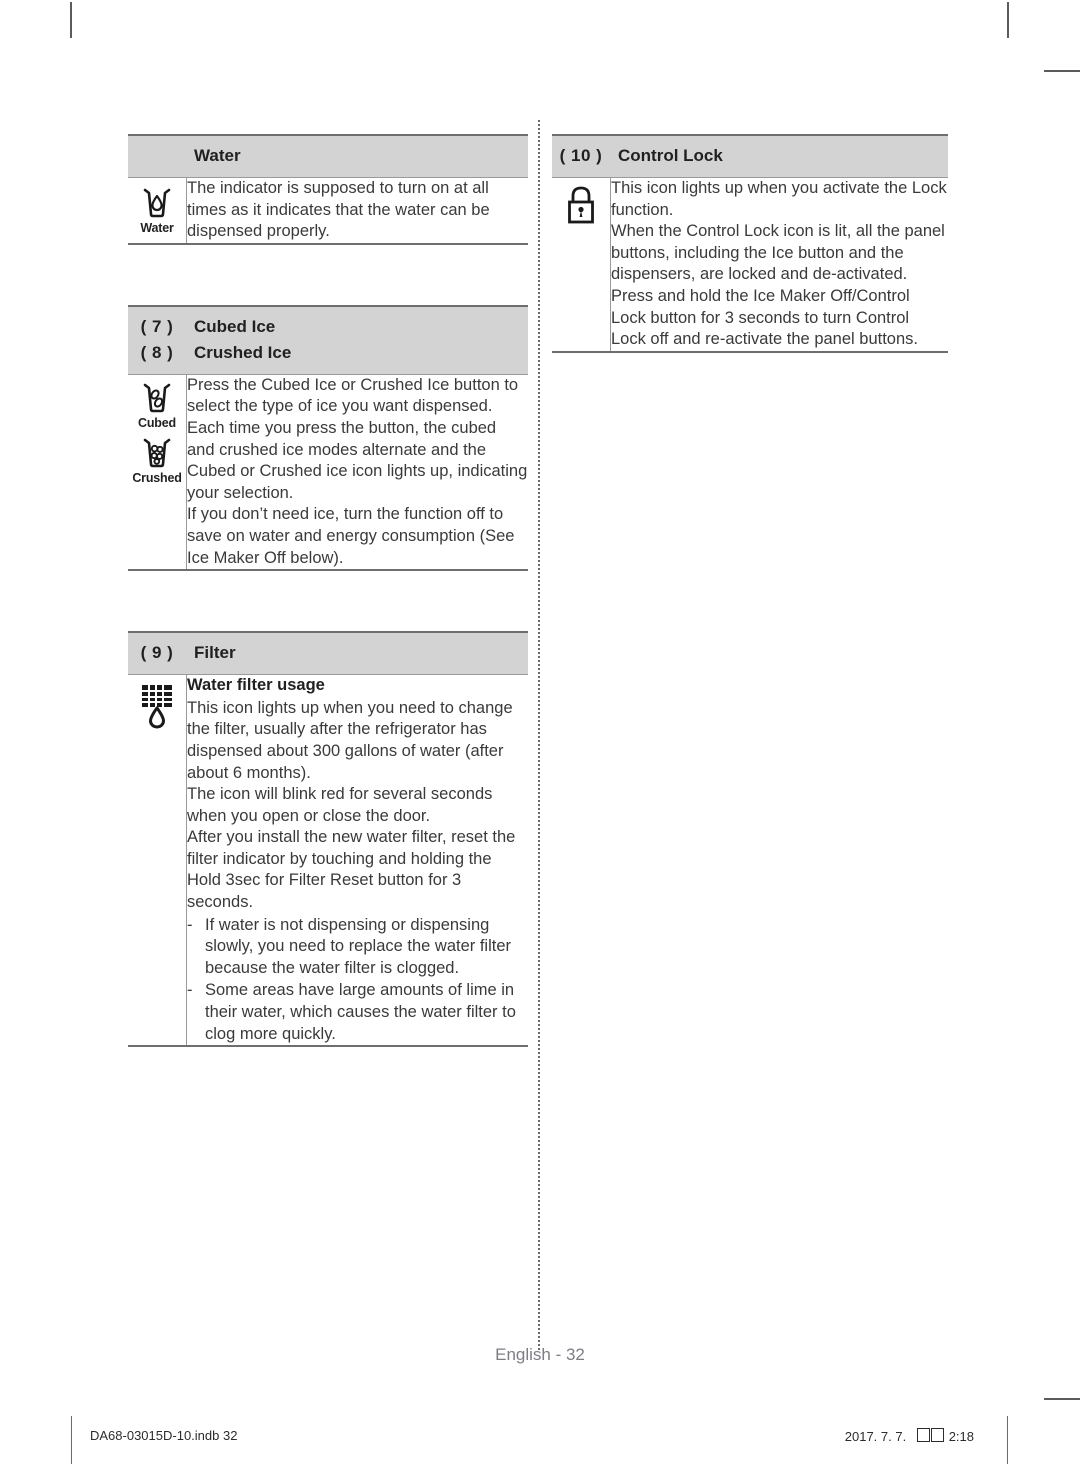  I want to click on section-title: Crushed Ice, so click(243, 352).